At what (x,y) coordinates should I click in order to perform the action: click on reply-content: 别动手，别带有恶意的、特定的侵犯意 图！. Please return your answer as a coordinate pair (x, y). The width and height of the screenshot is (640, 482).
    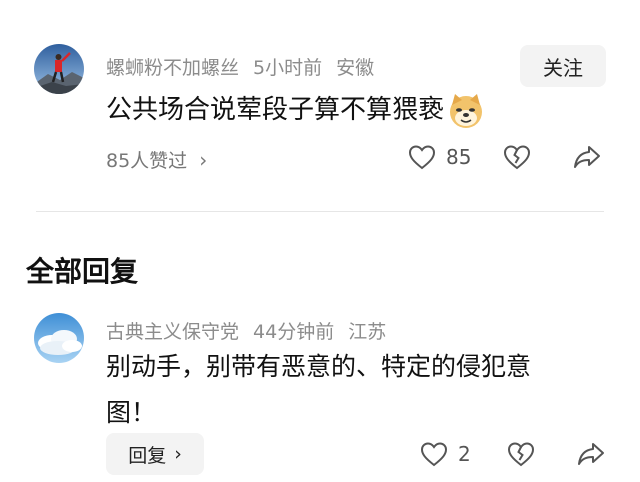
    Looking at the image, I should click on (318, 390).